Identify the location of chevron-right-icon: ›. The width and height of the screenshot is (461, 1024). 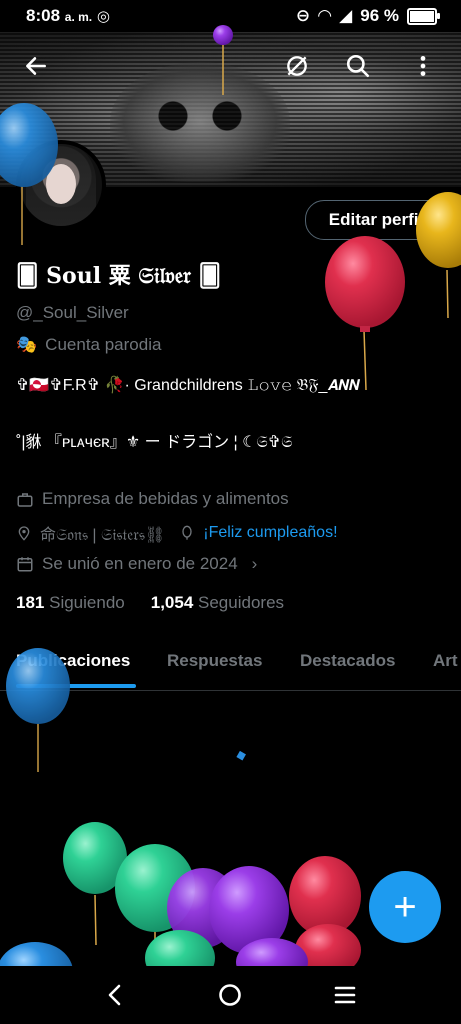
(254, 563).